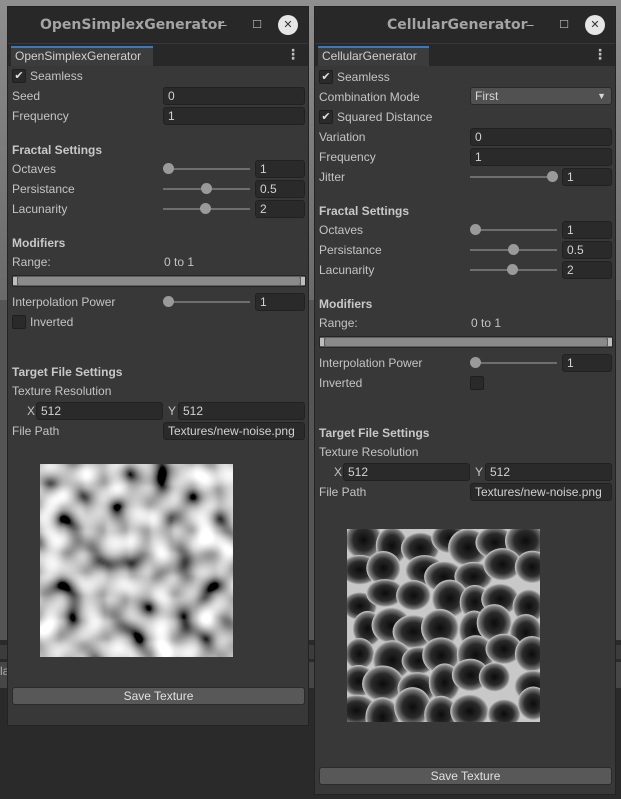 The width and height of the screenshot is (621, 799). Describe the element at coordinates (541, 137) in the screenshot. I see `variation-field: 0` at that location.